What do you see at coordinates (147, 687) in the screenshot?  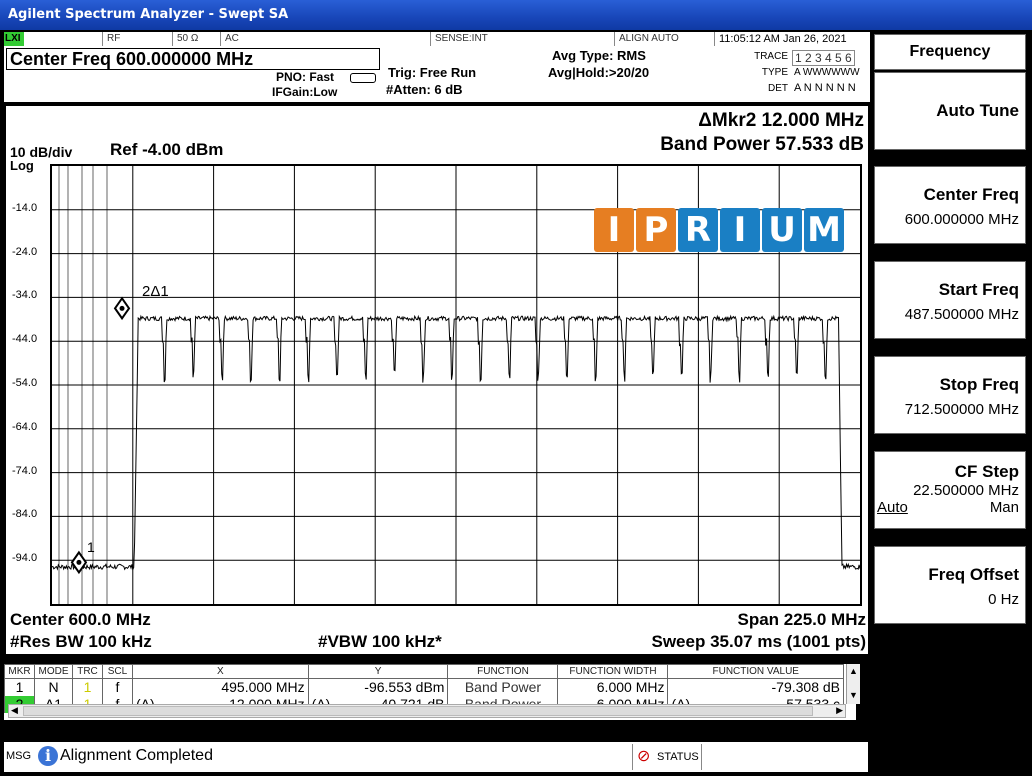 I see `x-prefix-cell` at bounding box center [147, 687].